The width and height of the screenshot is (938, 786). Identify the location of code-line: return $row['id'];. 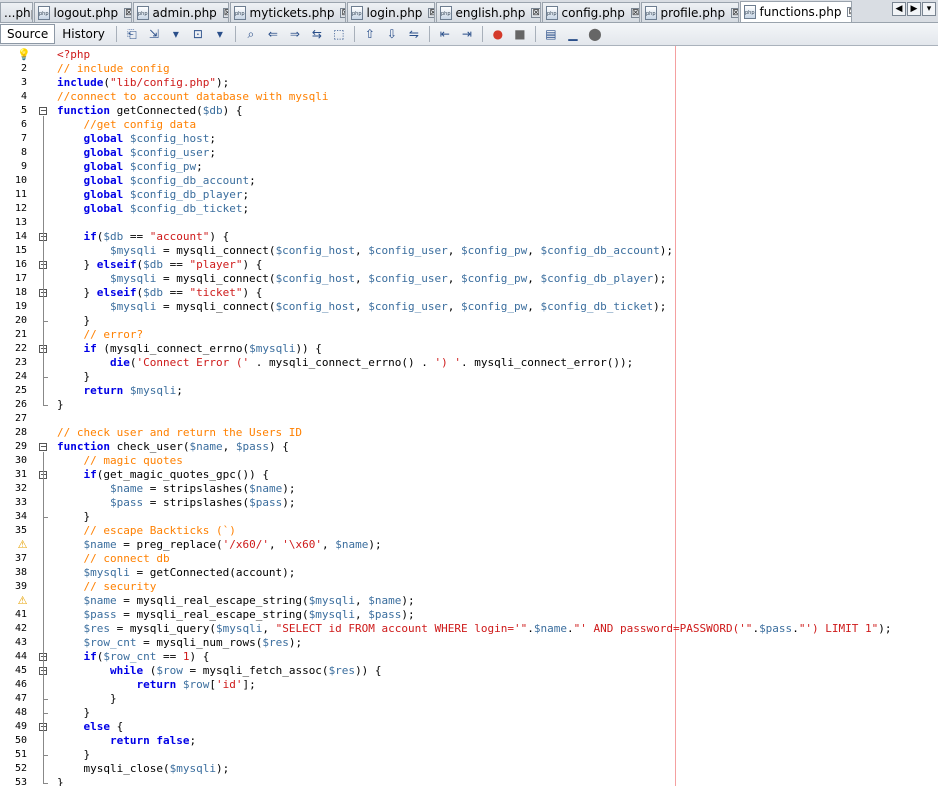
(156, 685).